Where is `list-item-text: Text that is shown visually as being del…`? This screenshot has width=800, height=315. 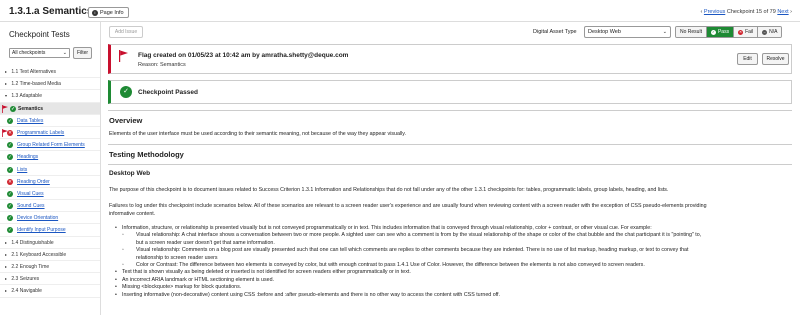
list-item-text: Text that is shown visually as being del… is located at coordinates (266, 272).